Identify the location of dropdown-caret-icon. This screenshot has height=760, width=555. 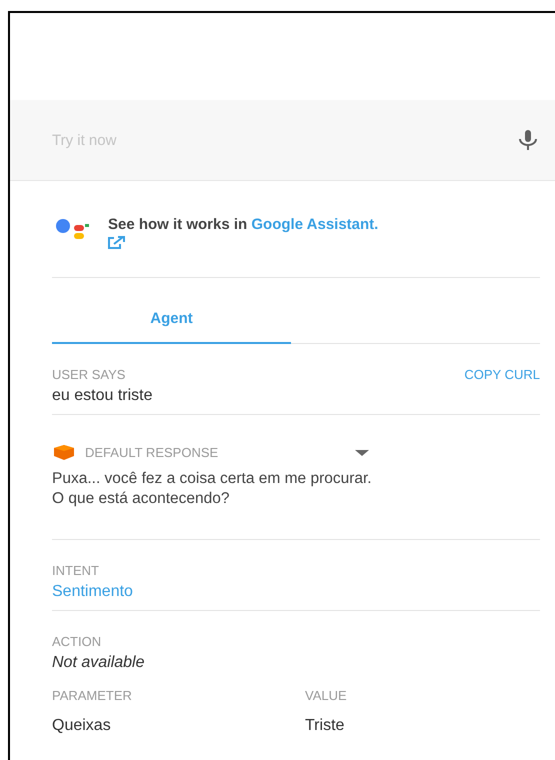
(362, 453).